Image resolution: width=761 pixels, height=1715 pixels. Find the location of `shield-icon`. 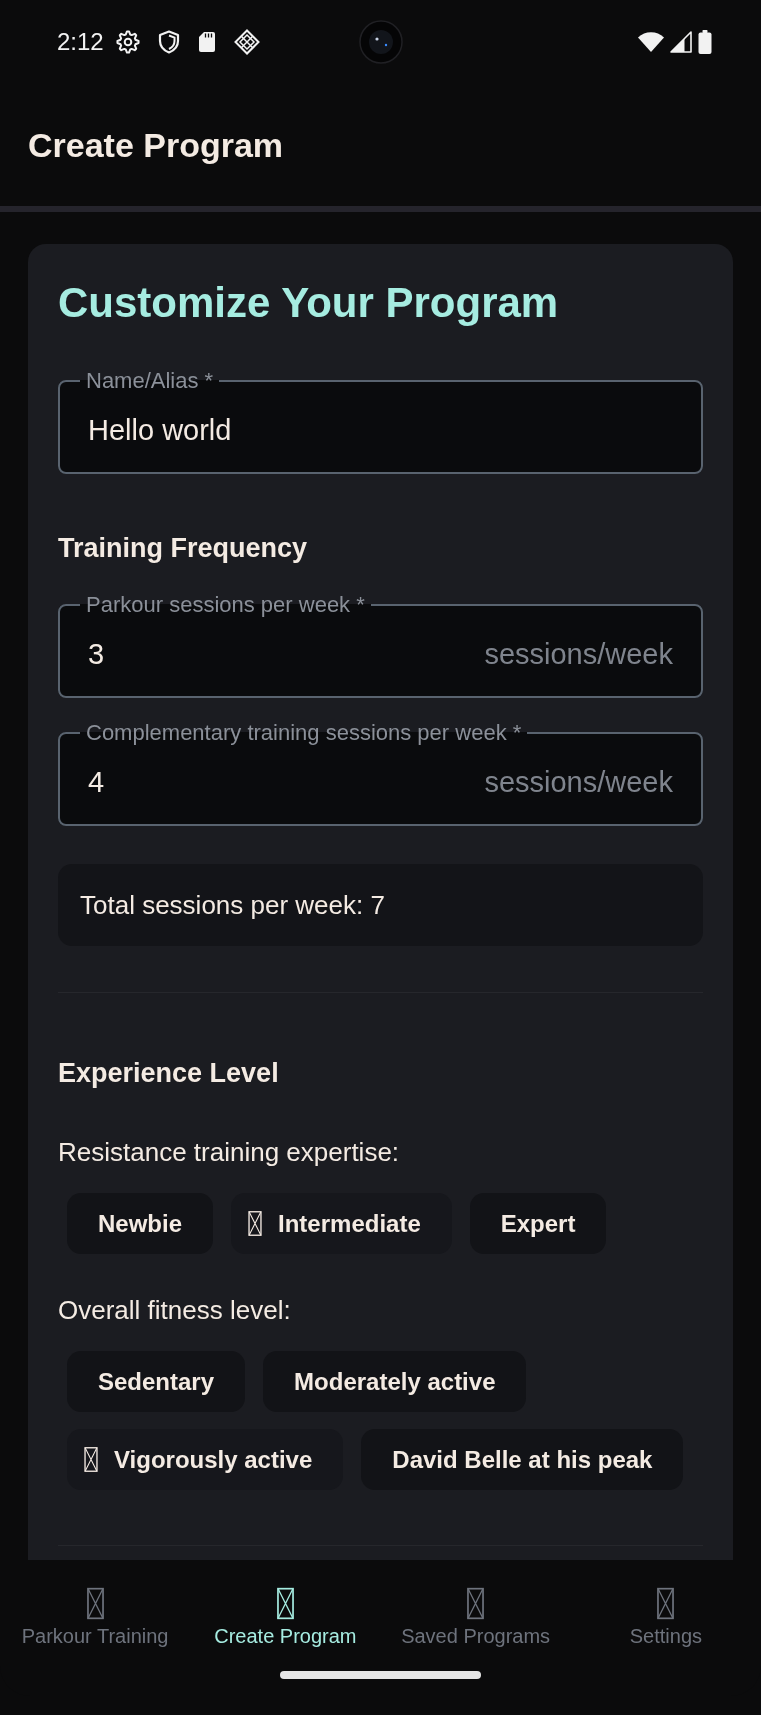

shield-icon is located at coordinates (168, 42).